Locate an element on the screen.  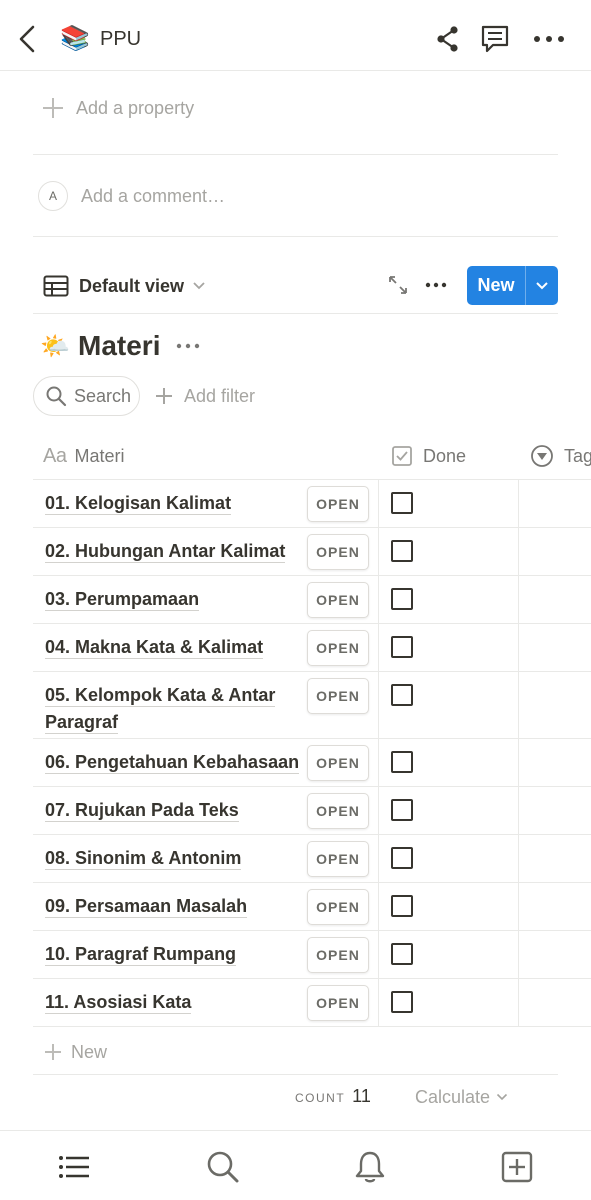
add-filter-button: Add filter is located at coordinates (204, 396).